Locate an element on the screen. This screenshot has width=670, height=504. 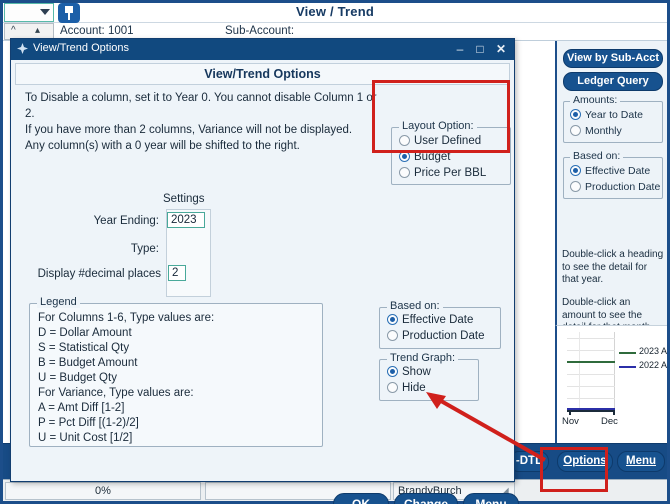
options-button-label: Options is located at coordinates (585, 461).